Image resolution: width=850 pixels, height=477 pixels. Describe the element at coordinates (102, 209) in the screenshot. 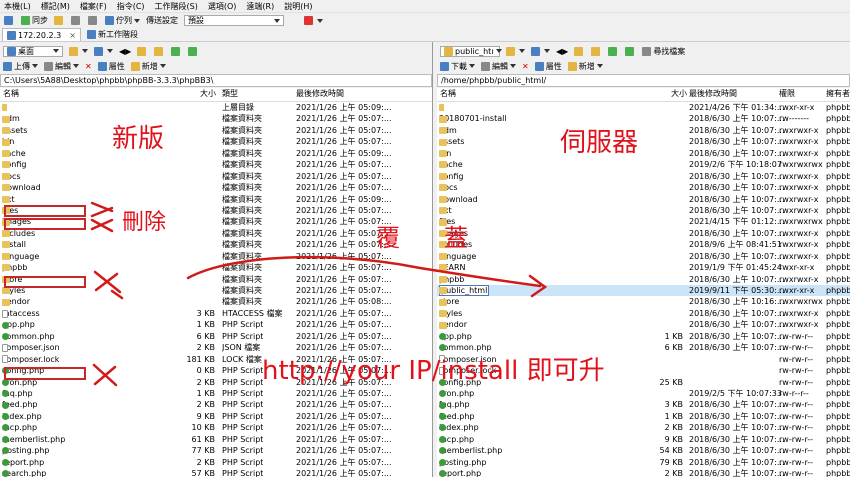

I see `cross-mark-files` at that location.